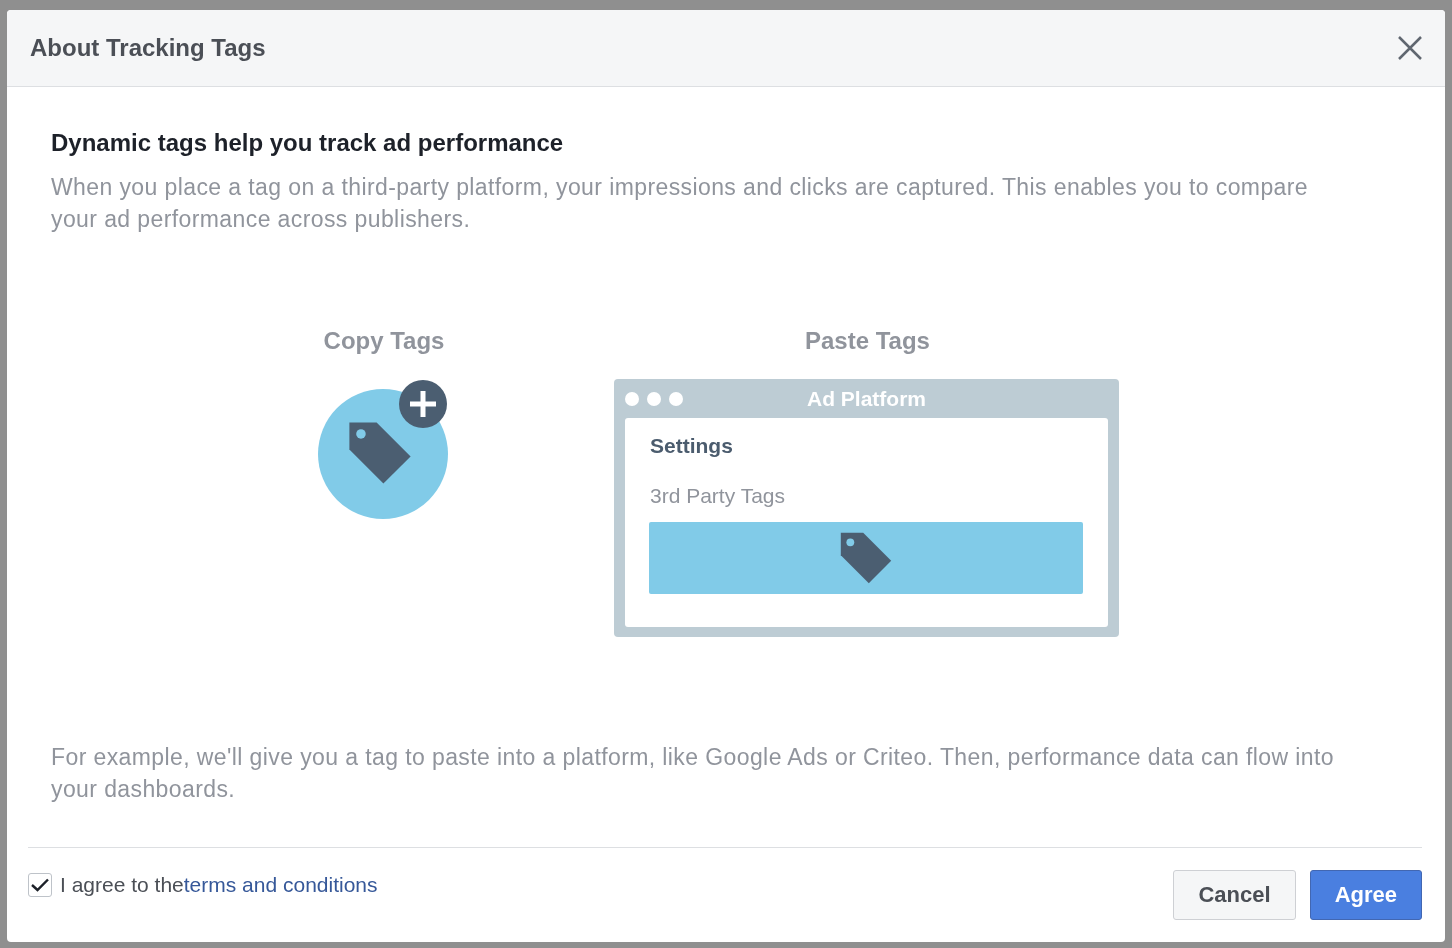 This screenshot has height=948, width=1452. Describe the element at coordinates (866, 398) in the screenshot. I see `window-title: Ad Platform` at that location.